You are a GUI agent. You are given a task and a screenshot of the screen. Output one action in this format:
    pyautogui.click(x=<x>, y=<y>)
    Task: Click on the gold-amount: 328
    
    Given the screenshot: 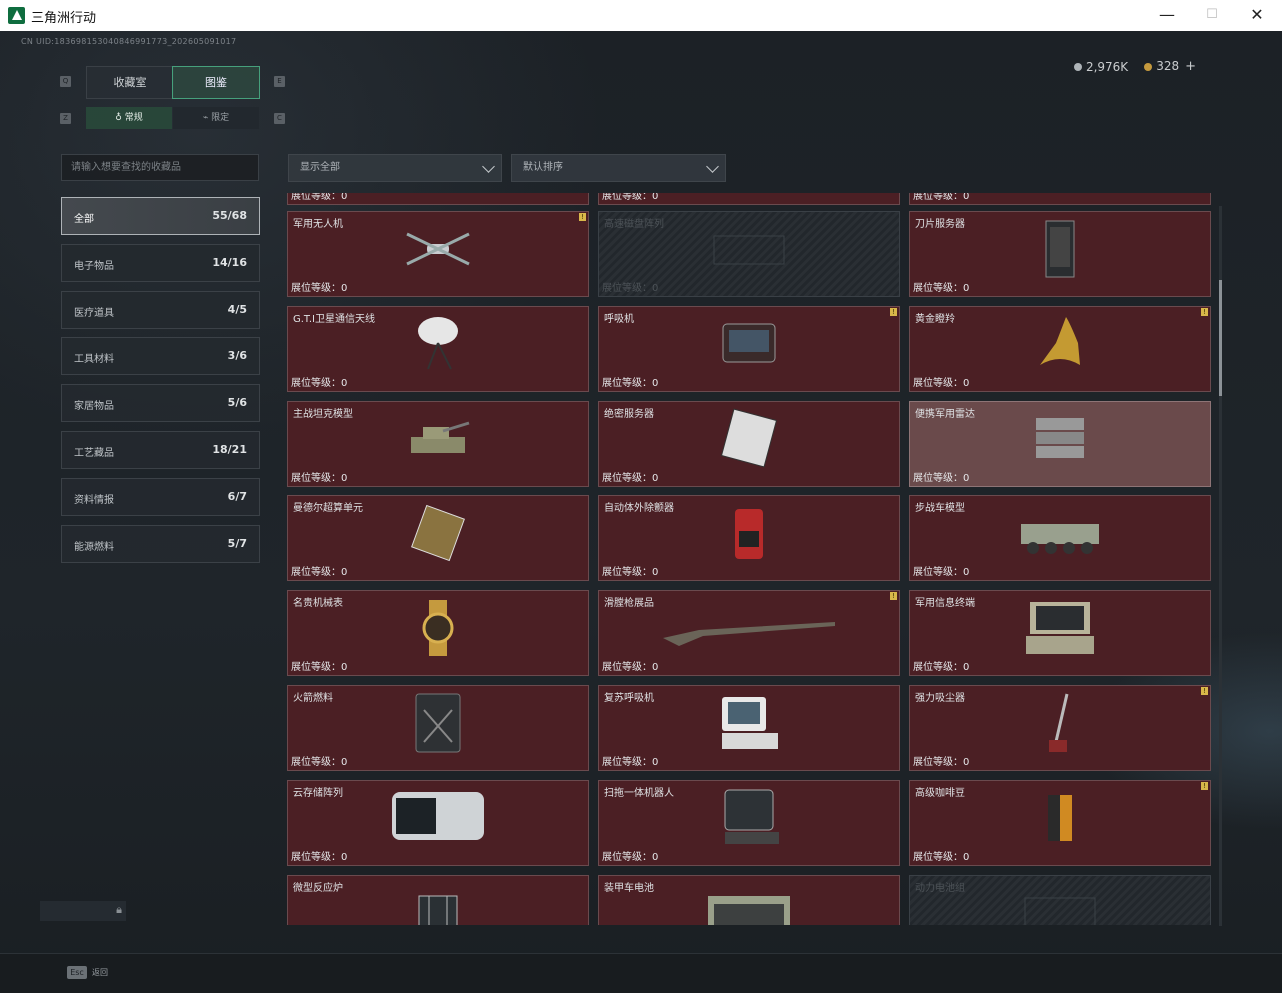 What is the action you would take?
    pyautogui.click(x=1168, y=66)
    